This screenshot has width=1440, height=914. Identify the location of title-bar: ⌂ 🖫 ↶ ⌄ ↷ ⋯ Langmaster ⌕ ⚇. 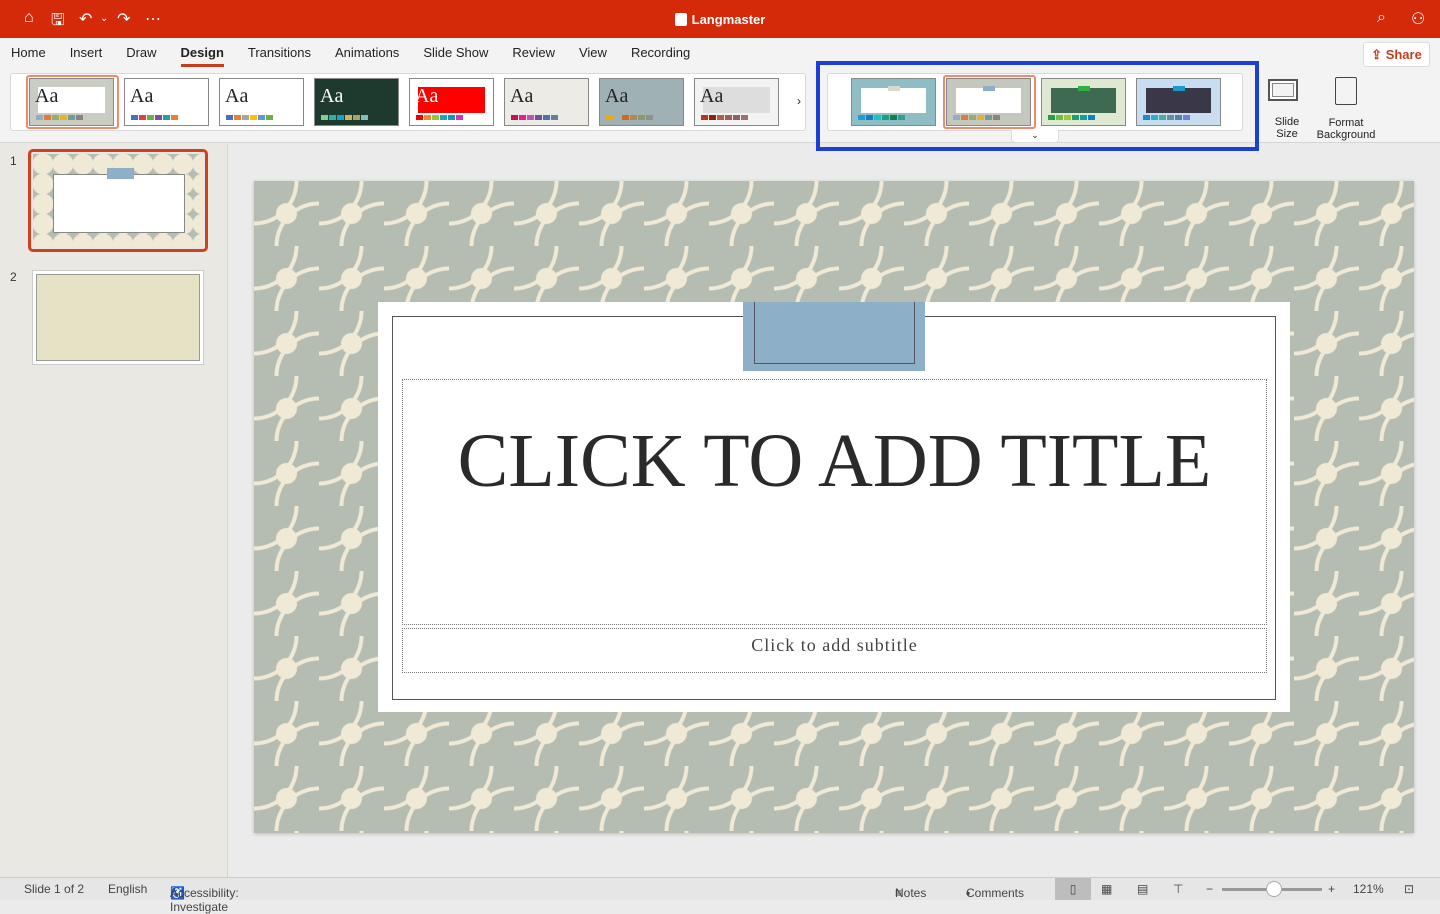
(720, 19).